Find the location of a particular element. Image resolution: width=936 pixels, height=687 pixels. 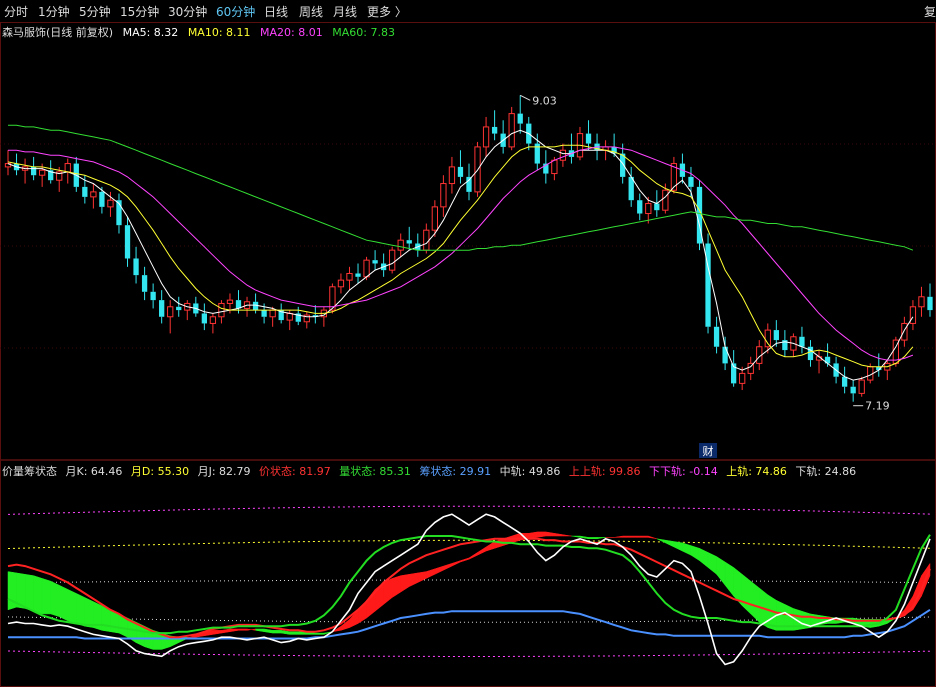

band-line is located at coordinates (469, 544).